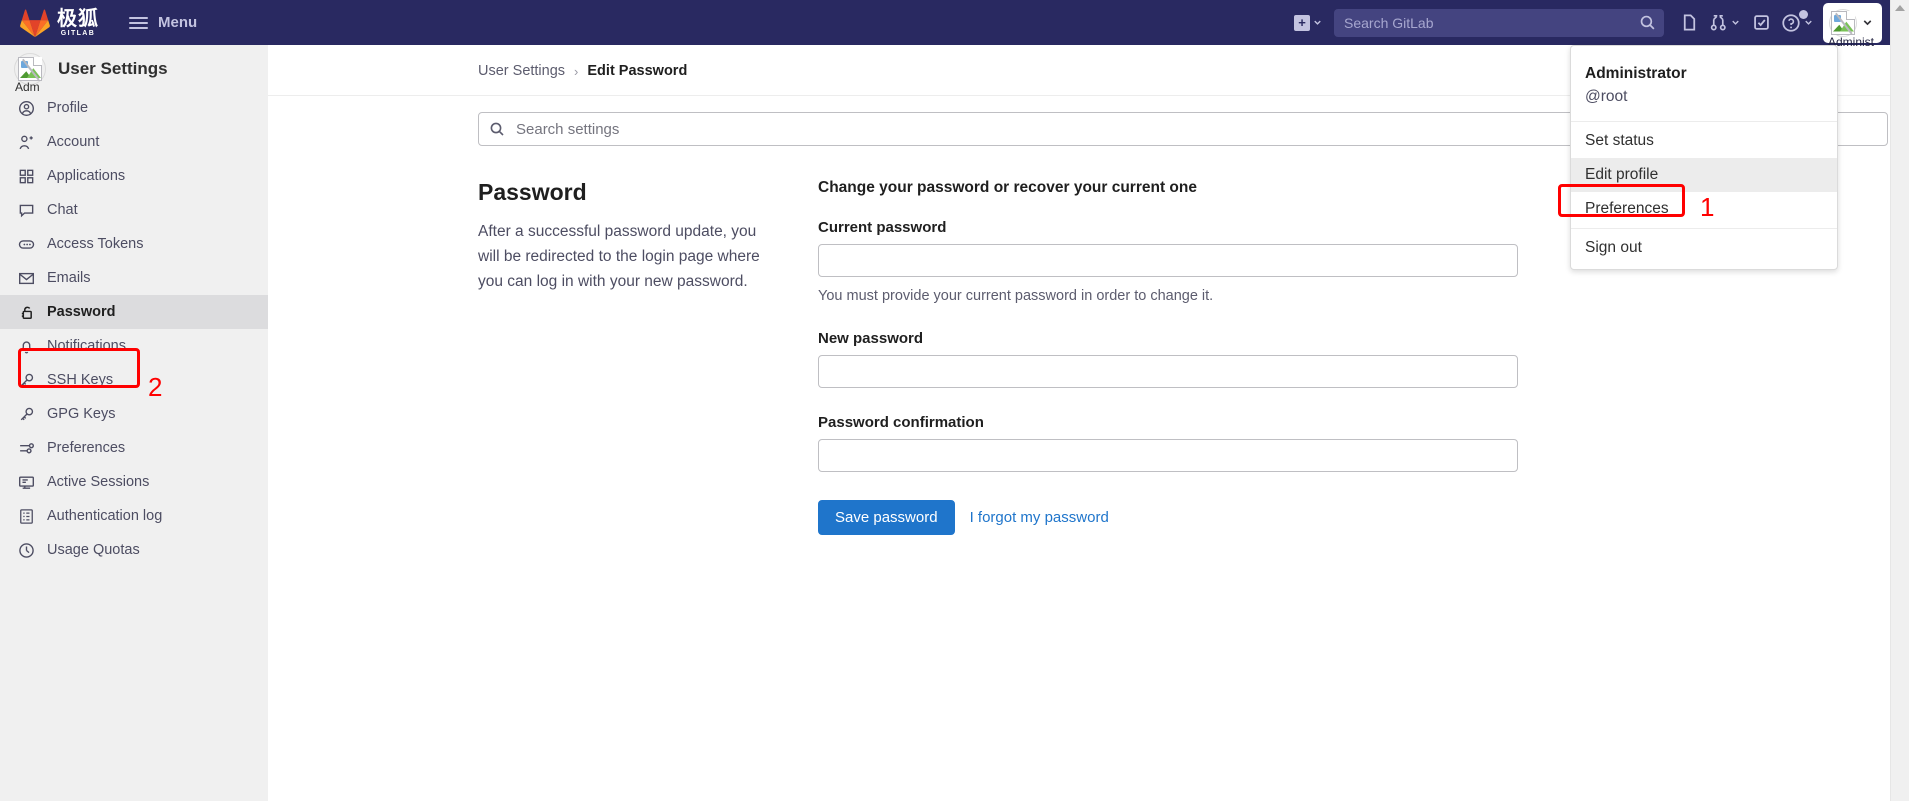 The image size is (1909, 801). I want to click on envelope-icon, so click(26, 278).